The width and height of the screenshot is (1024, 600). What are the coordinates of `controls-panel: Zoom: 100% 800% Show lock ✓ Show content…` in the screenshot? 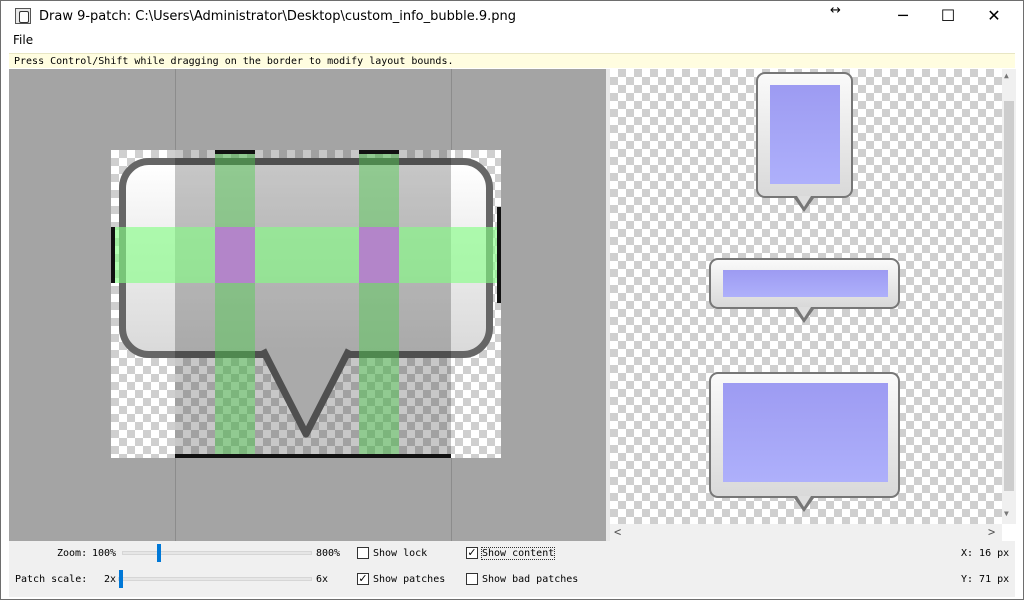 It's located at (512, 569).